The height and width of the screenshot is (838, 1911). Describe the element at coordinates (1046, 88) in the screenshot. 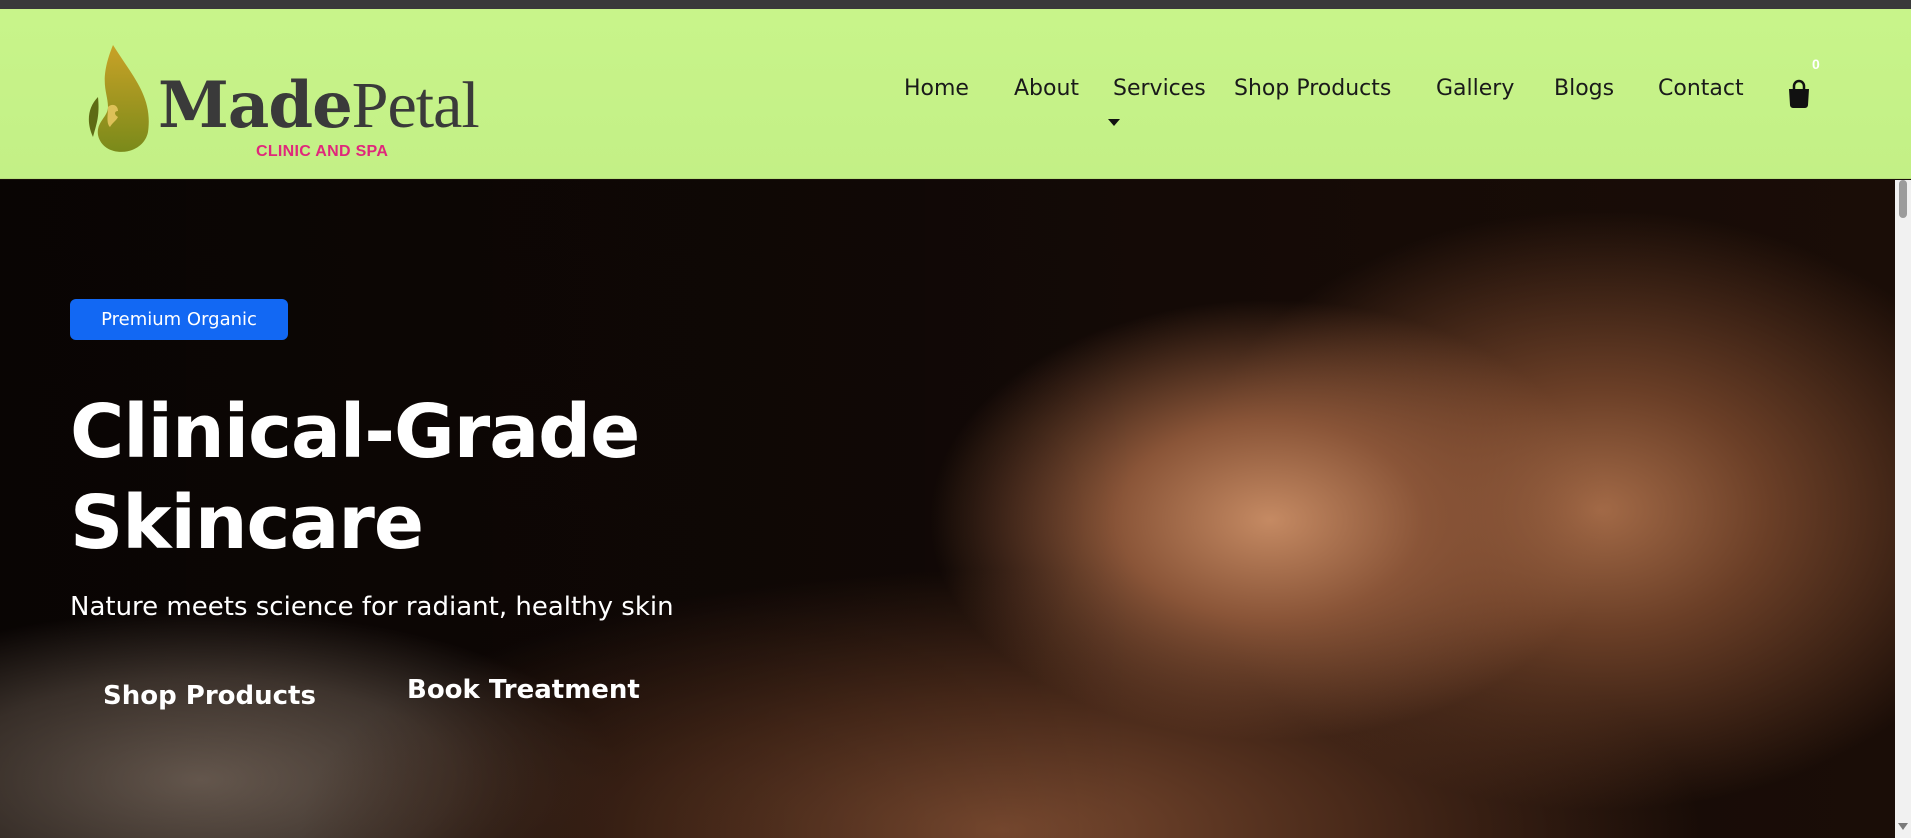

I see `nav-about: About` at that location.